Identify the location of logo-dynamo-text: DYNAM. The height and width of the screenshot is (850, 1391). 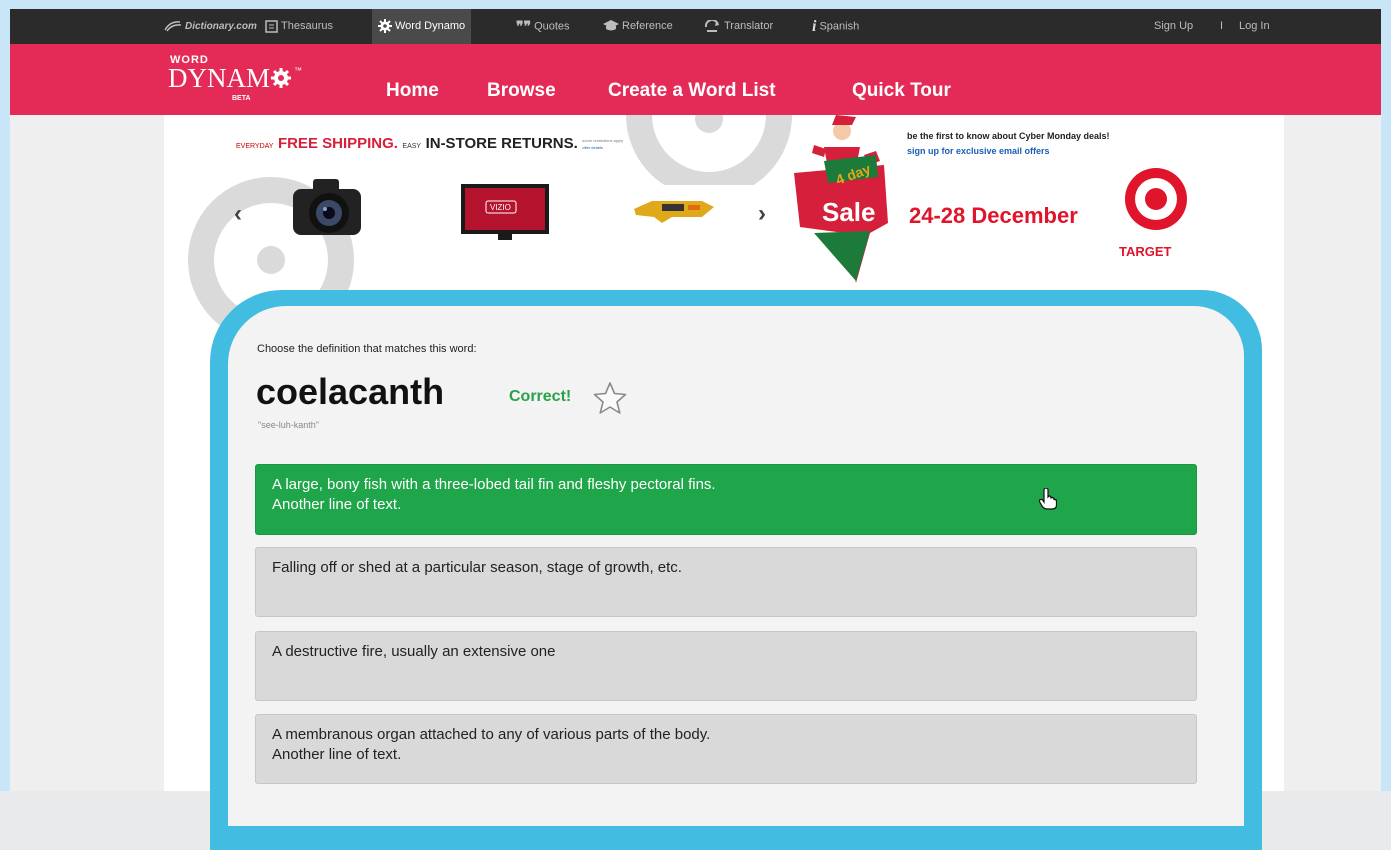
(230, 78).